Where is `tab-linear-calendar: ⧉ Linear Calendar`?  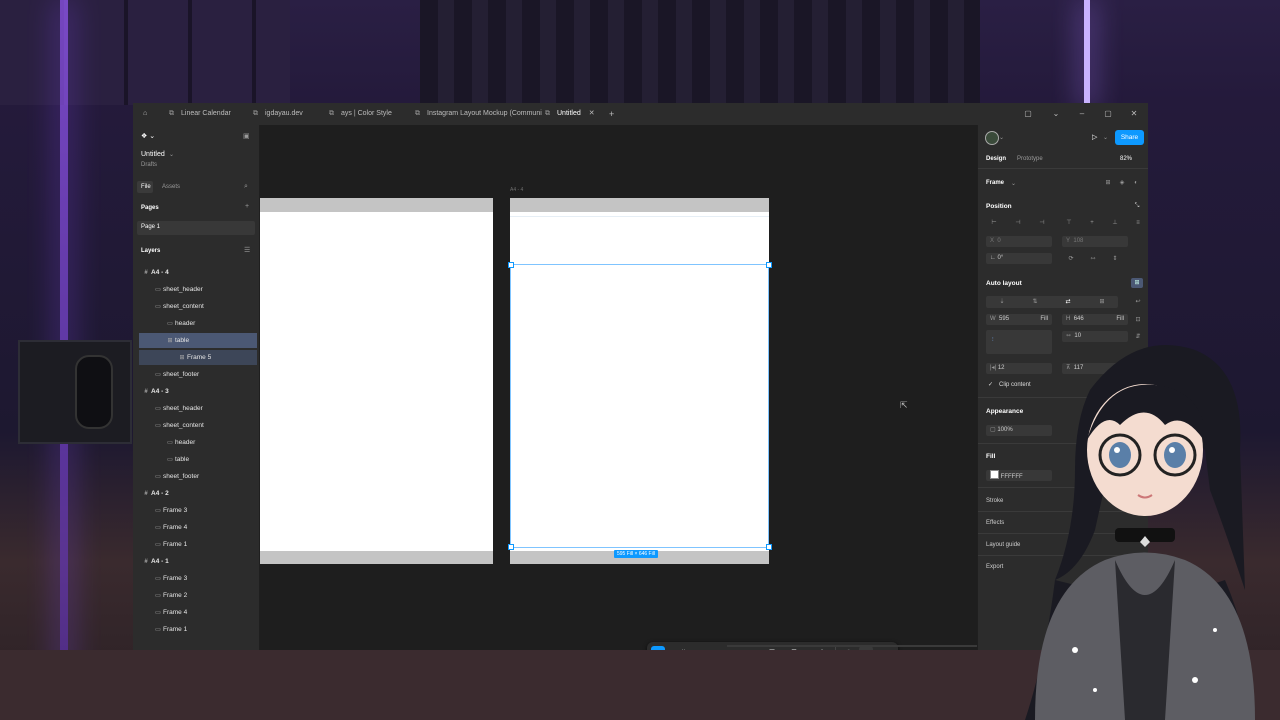 tab-linear-calendar: ⧉ Linear Calendar is located at coordinates (200, 114).